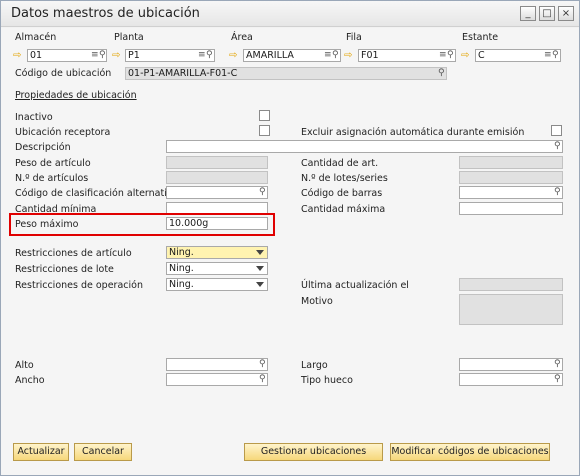 This screenshot has height=476, width=580. What do you see at coordinates (270, 55) in the screenshot?
I see `area-value: AMARILLA` at bounding box center [270, 55].